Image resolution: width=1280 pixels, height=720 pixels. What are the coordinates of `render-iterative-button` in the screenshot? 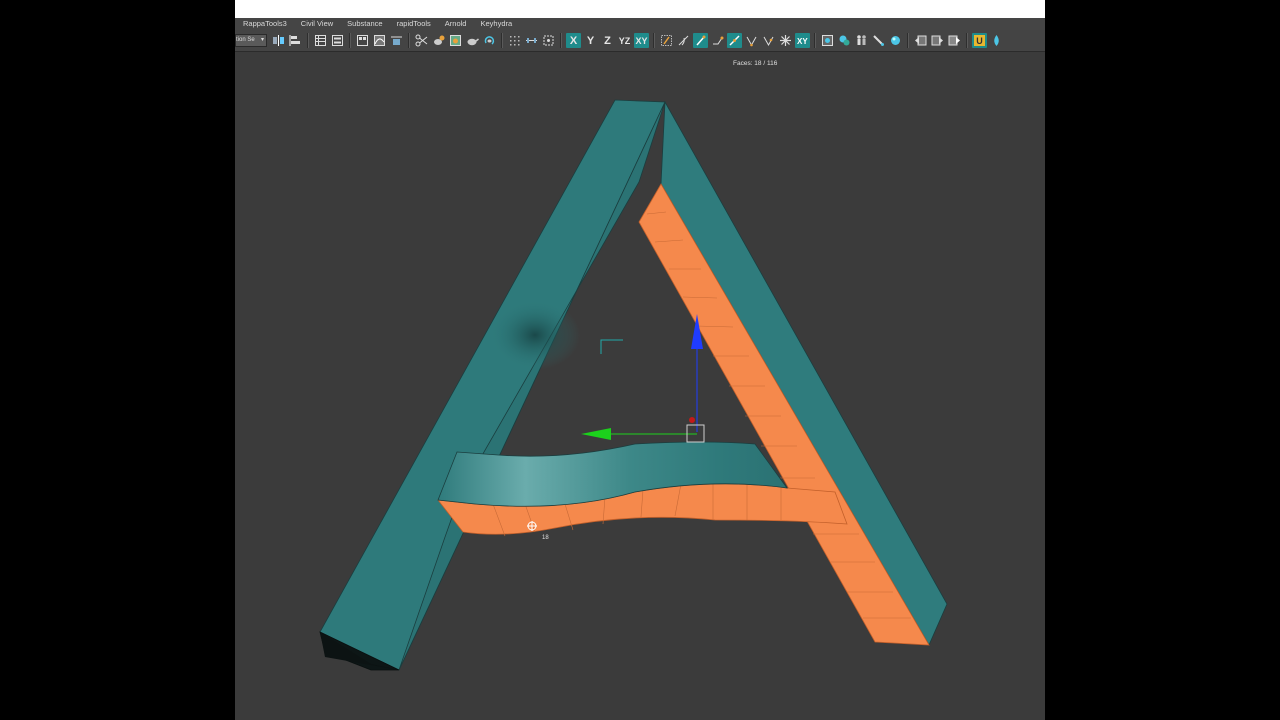 It's located at (489, 40).